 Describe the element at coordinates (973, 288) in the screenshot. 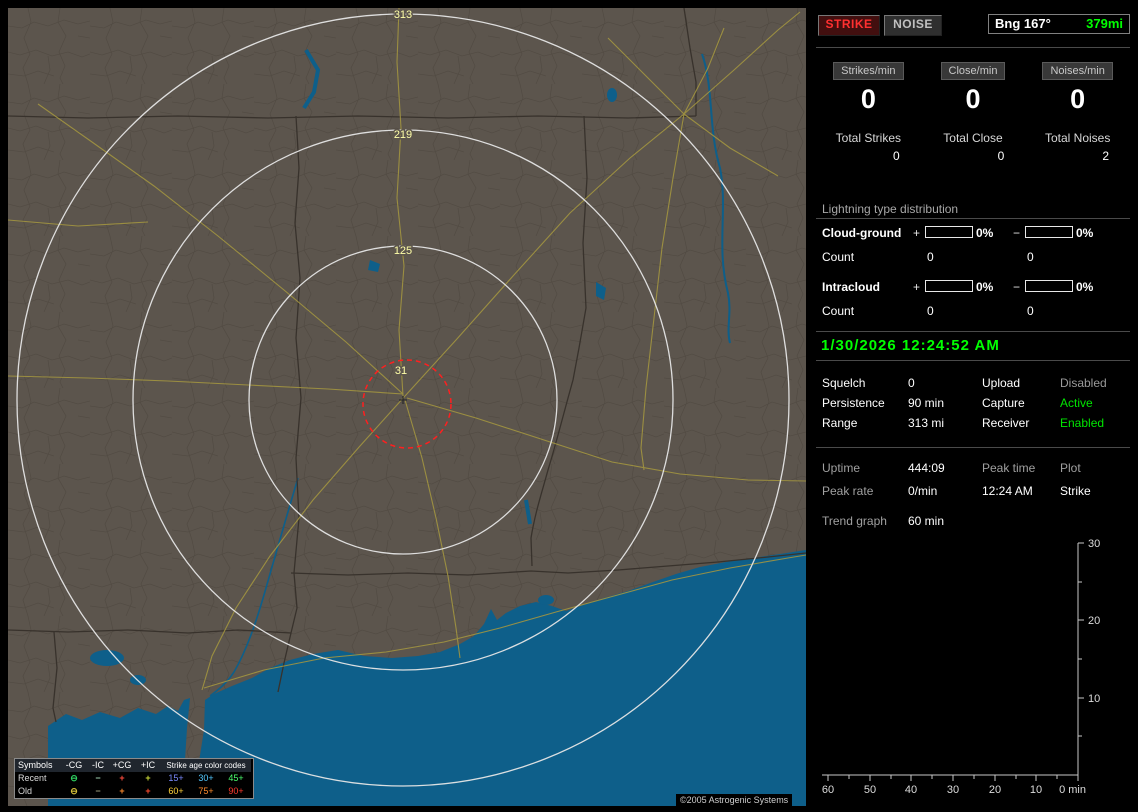

I see `intracloud-row: Intracloud + 0% − 0%` at that location.